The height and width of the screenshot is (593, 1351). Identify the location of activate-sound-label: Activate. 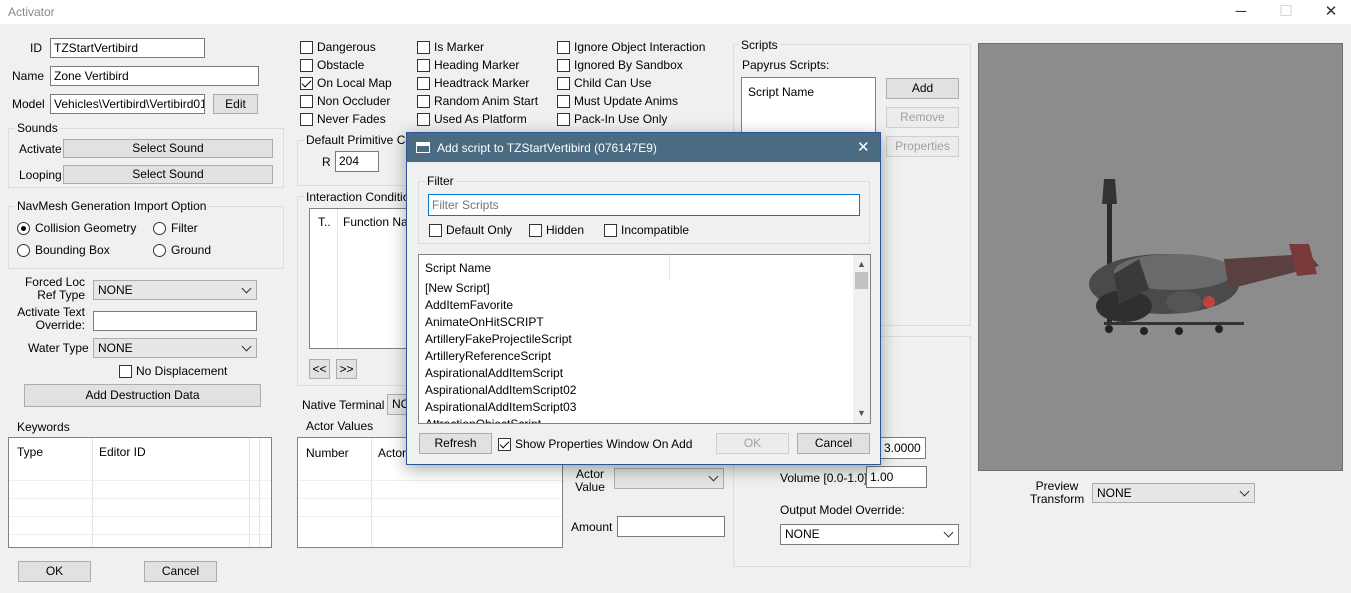
(40, 149).